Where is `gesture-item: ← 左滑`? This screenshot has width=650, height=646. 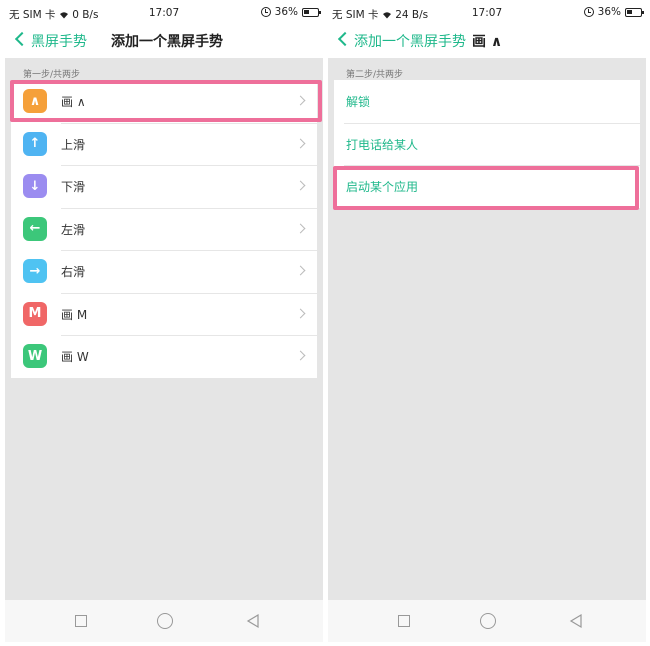
gesture-item: ← 左滑 is located at coordinates (164, 229).